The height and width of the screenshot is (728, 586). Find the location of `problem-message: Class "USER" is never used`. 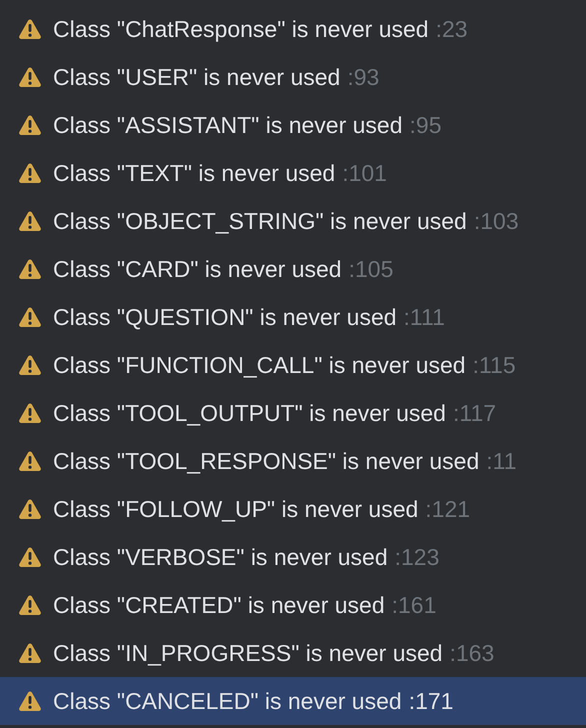

problem-message: Class "USER" is never used is located at coordinates (196, 77).